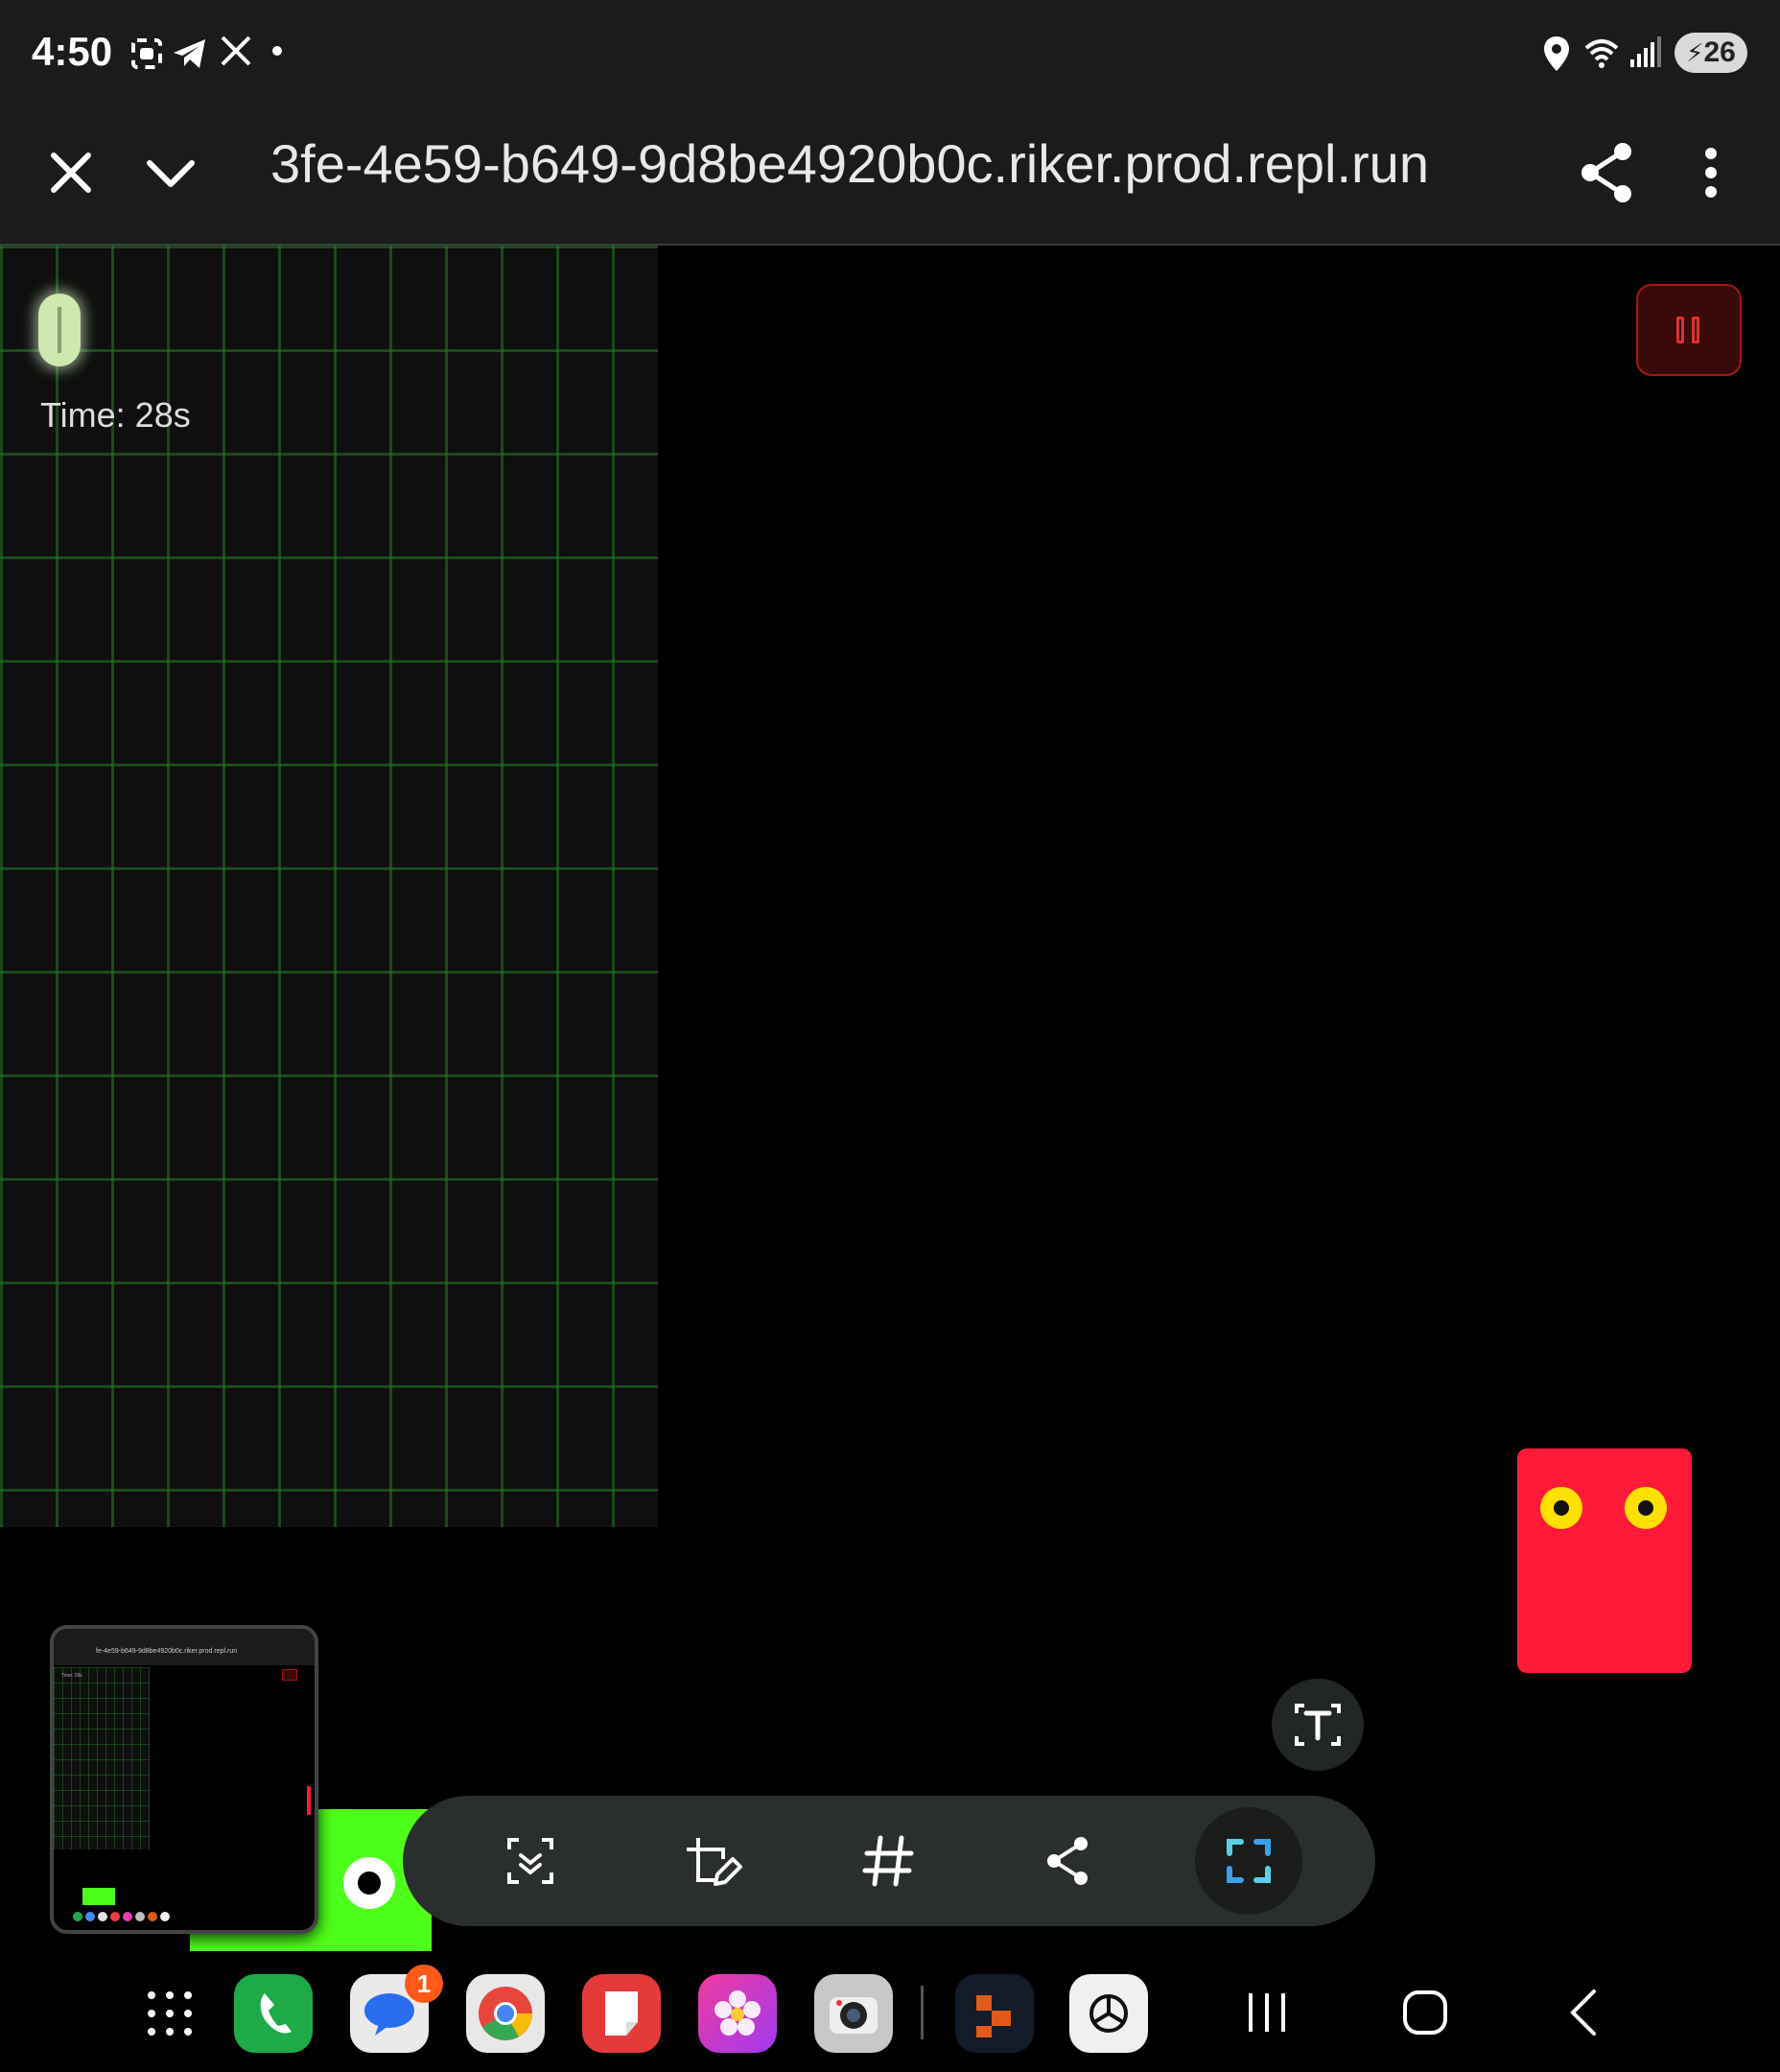 The image size is (1780, 2072). I want to click on x-icon, so click(236, 55).